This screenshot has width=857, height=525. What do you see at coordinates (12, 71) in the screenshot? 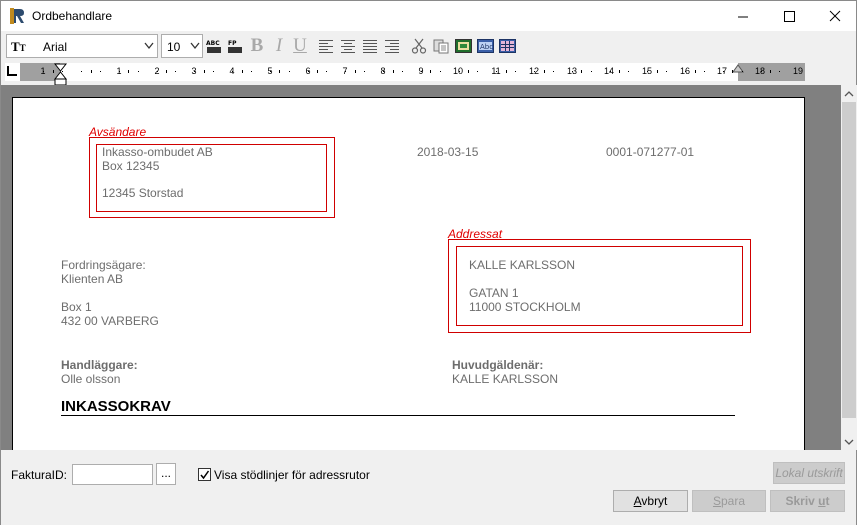
I see `tab-stop-marker-icon` at bounding box center [12, 71].